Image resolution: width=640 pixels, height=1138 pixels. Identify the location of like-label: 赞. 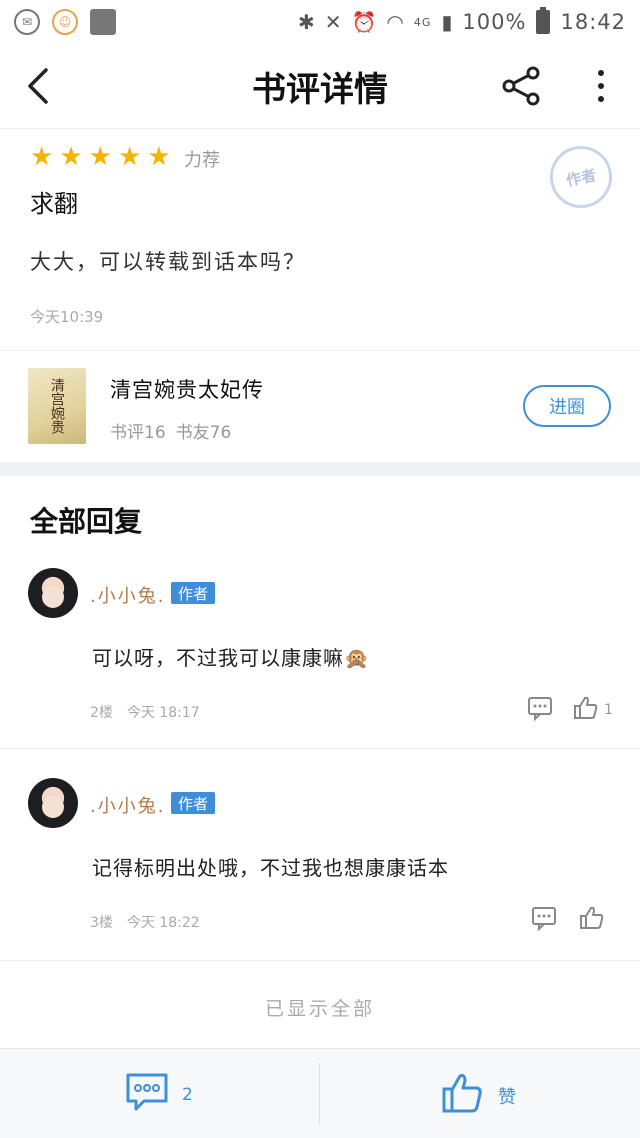
(507, 1096).